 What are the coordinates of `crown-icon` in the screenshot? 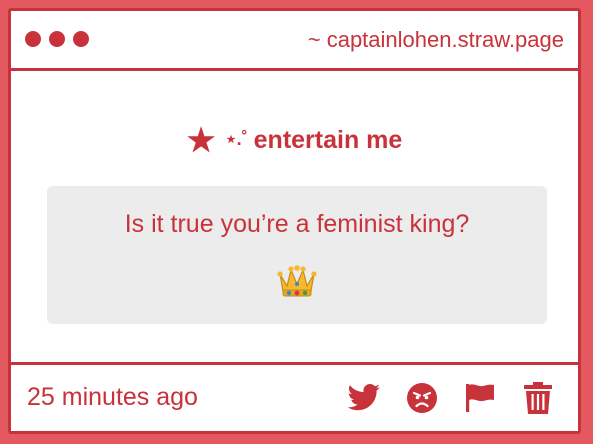 It's located at (297, 281).